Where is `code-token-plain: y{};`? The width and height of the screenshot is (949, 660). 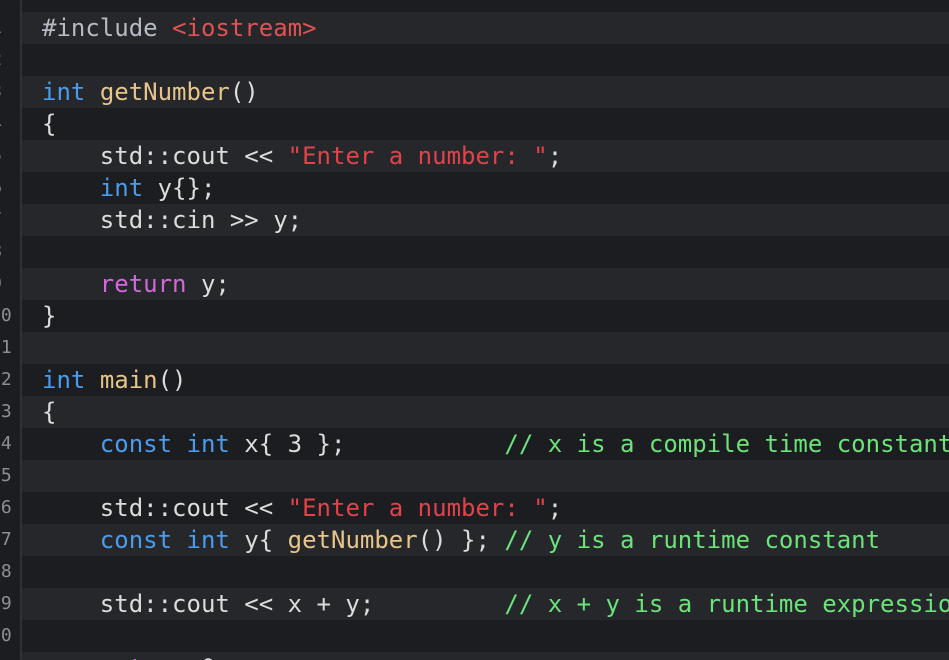
code-token-plain: y{}; is located at coordinates (179, 188).